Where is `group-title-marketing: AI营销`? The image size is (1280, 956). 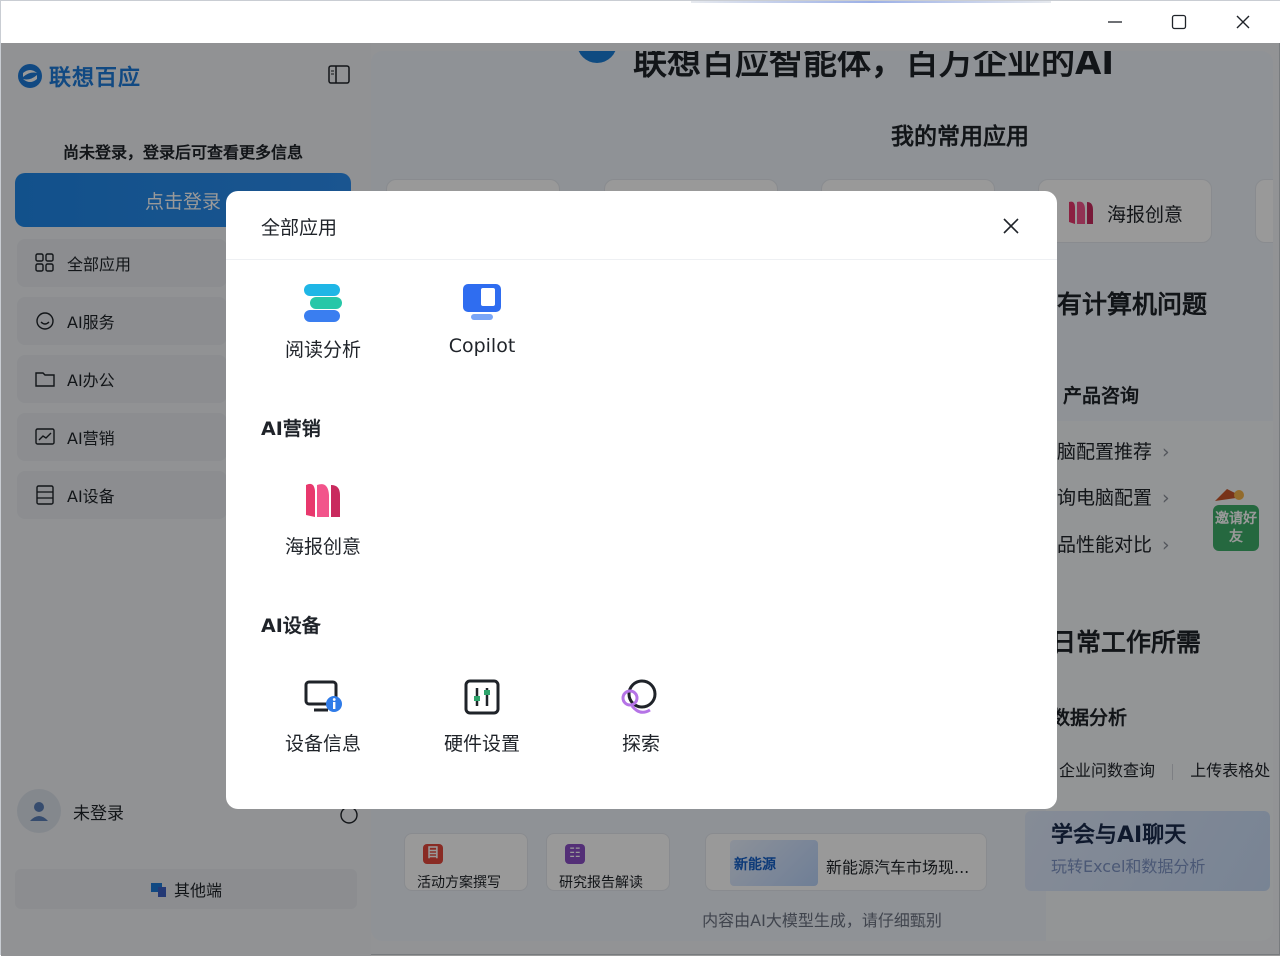 group-title-marketing: AI营销 is located at coordinates (291, 429).